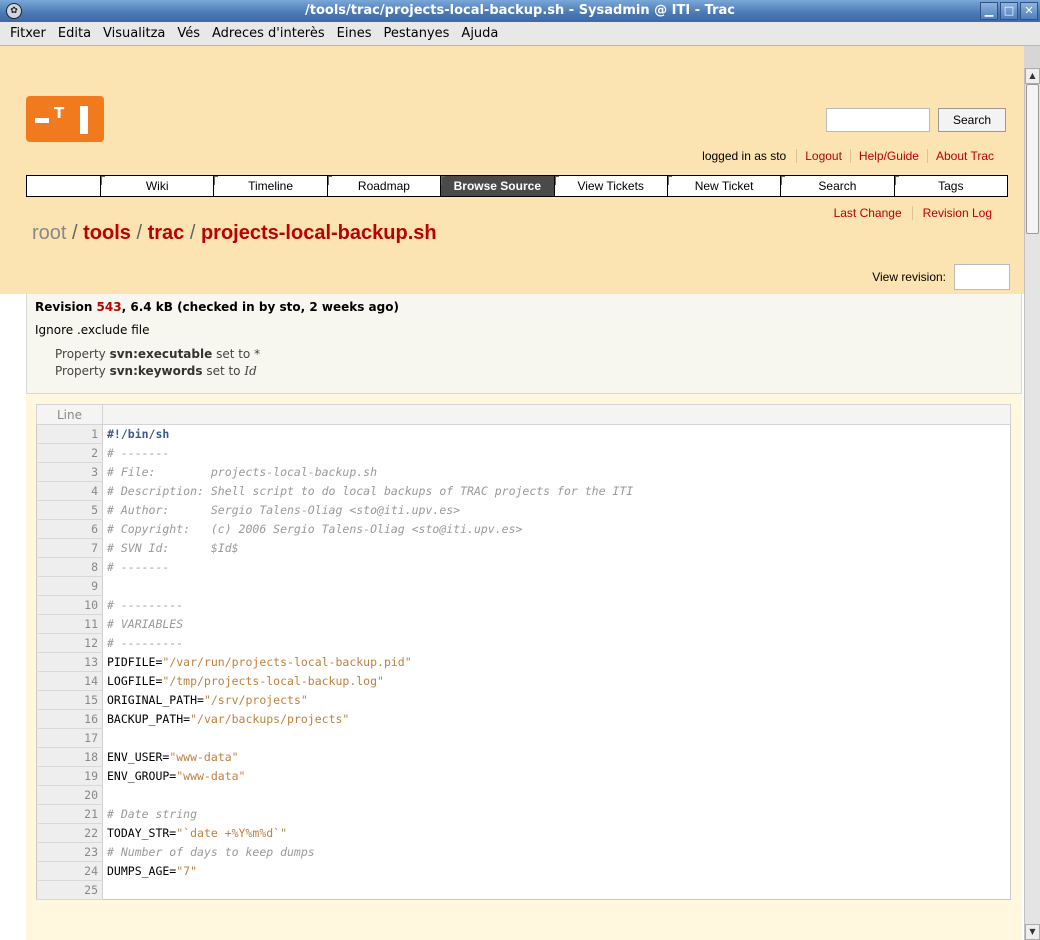 This screenshot has height=940, width=1040. I want to click on code-line: 16 BACKUP_PATH="/var/backups/projects", so click(523, 719).